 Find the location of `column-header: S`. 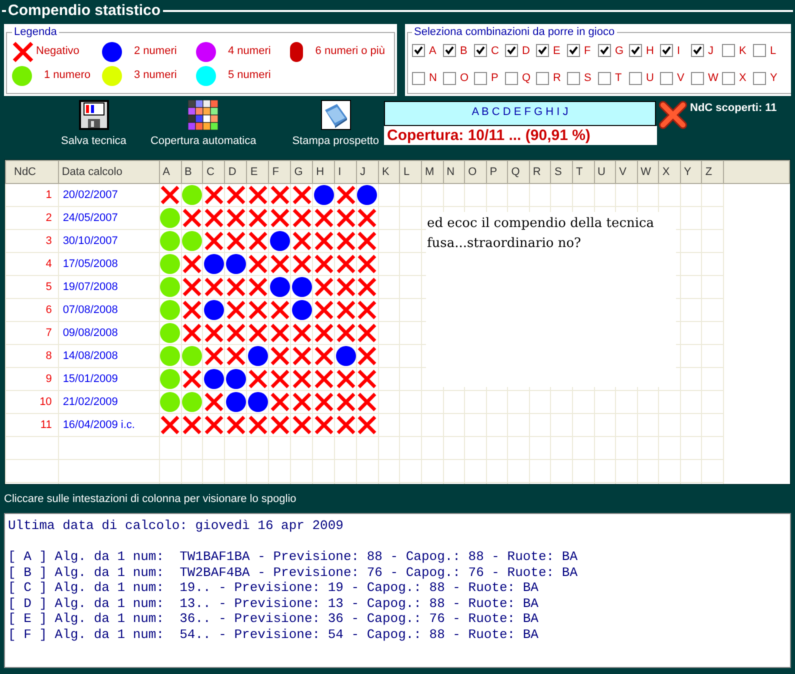

column-header: S is located at coordinates (561, 172).